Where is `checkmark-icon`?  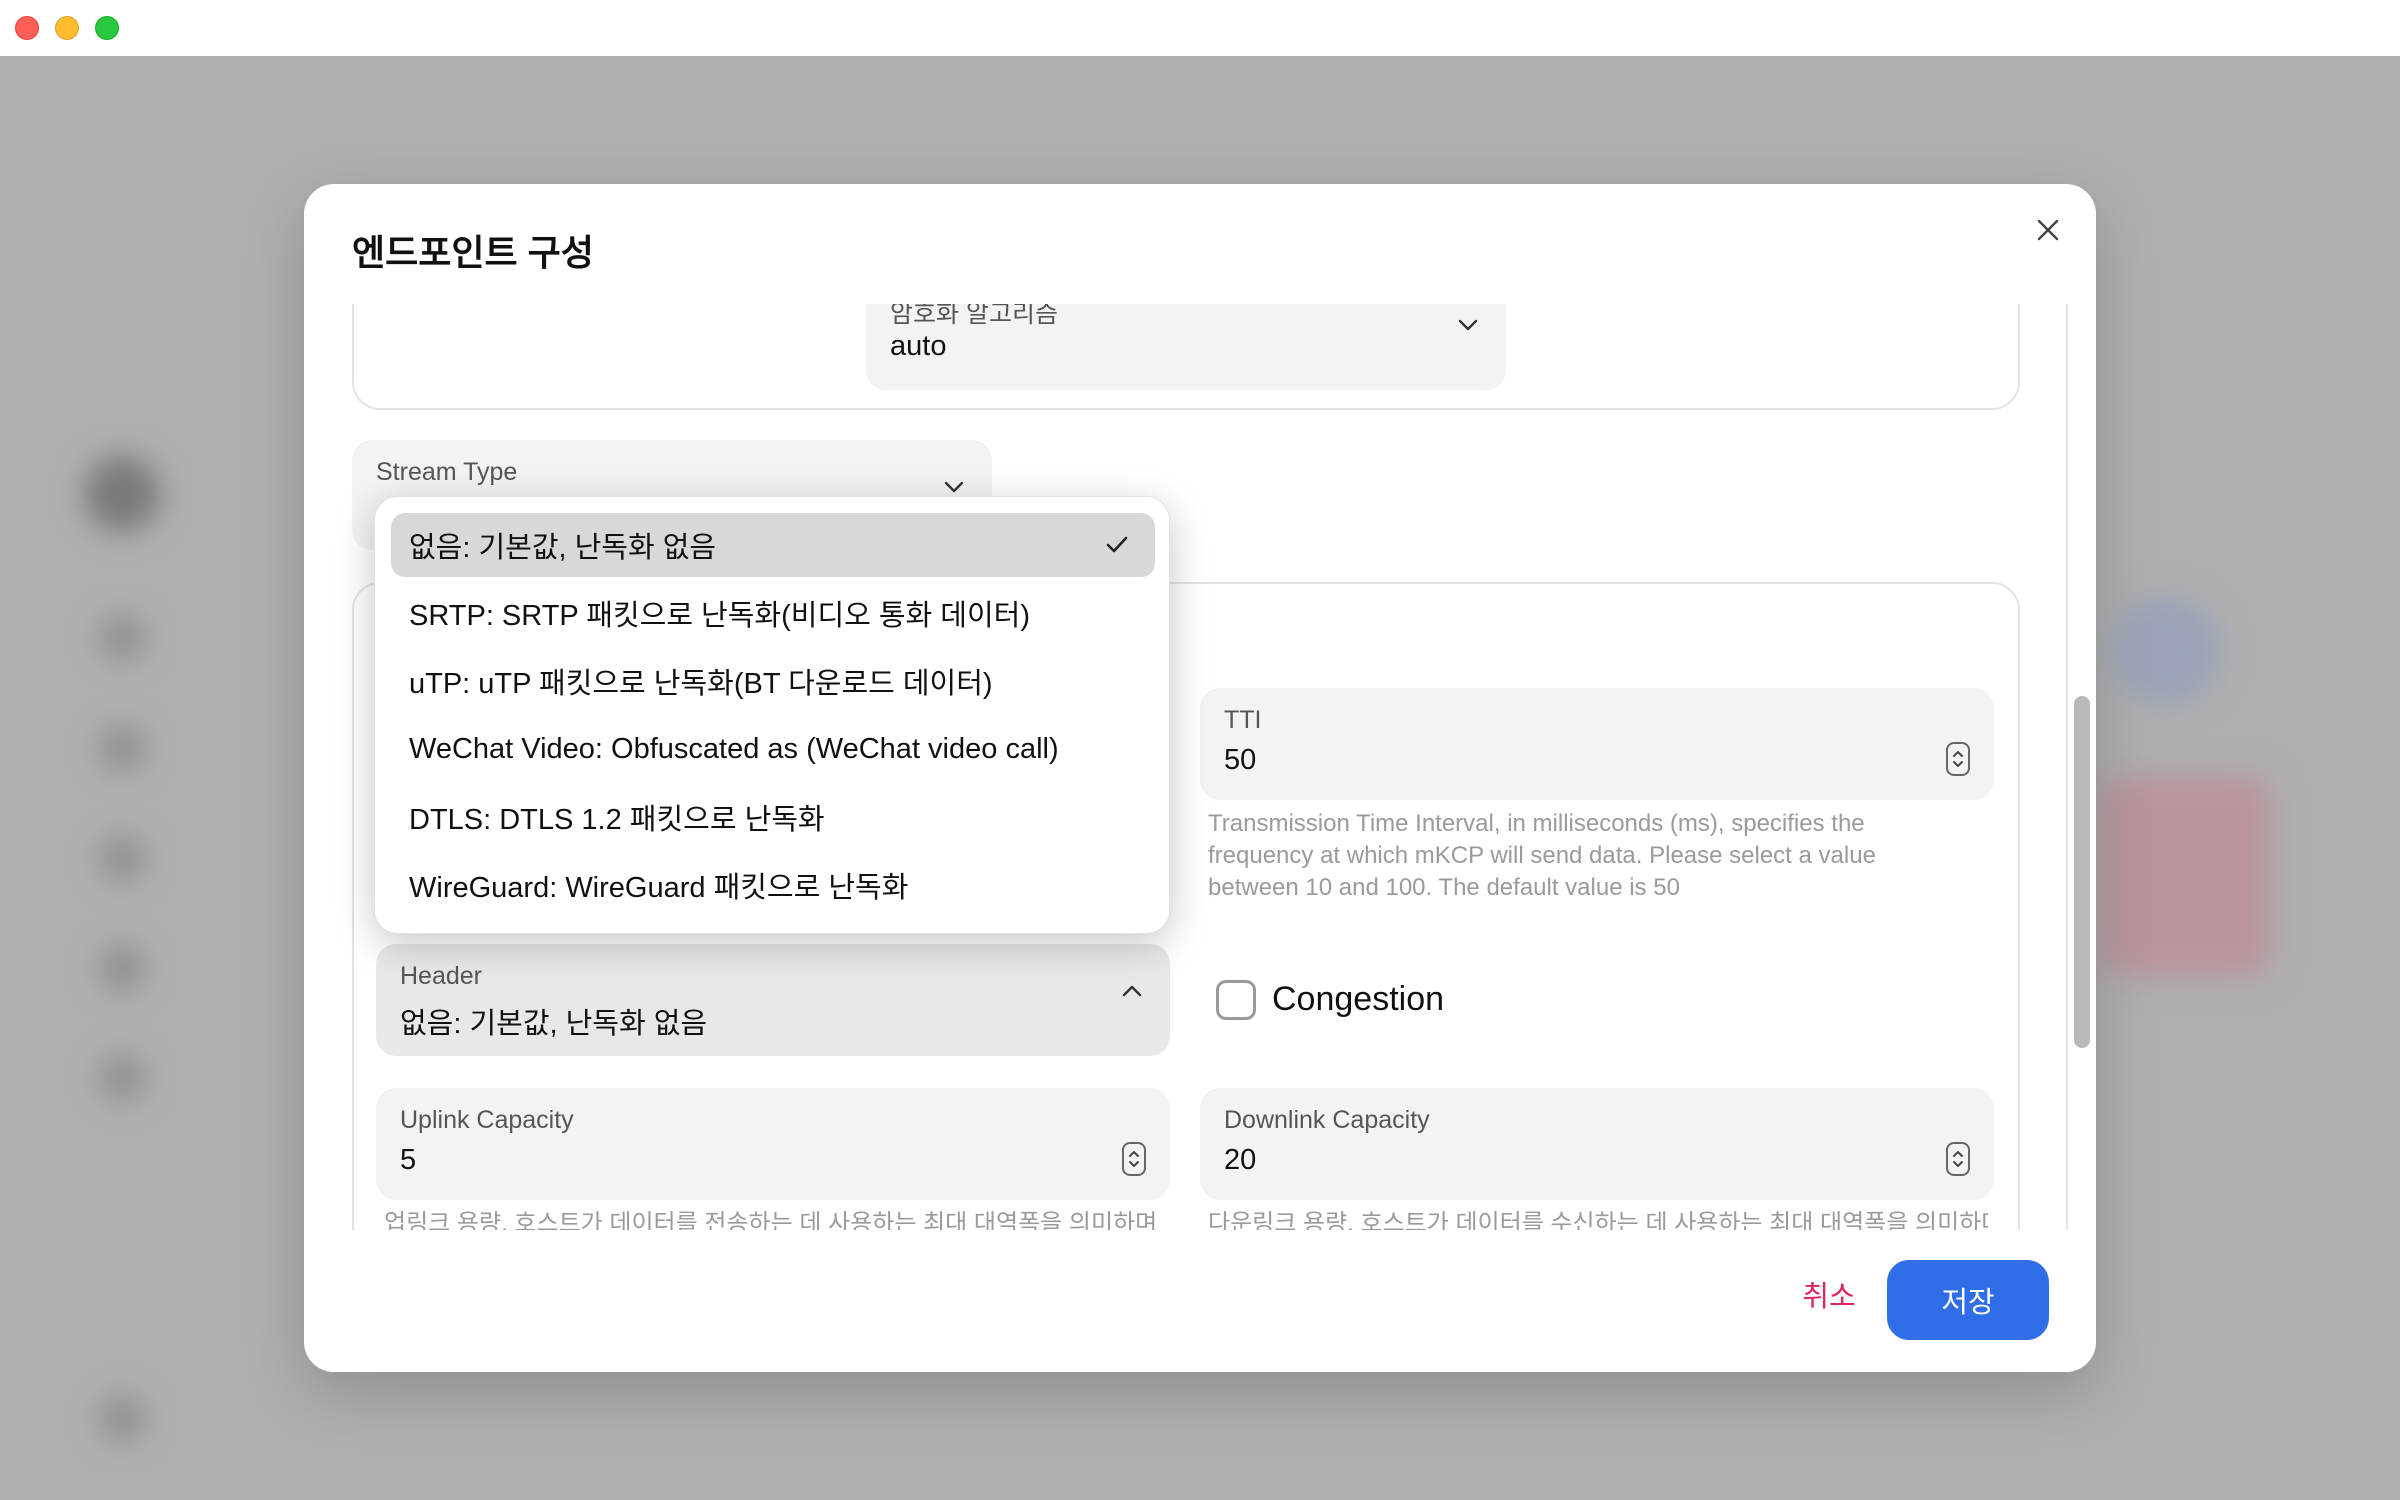
checkmark-icon is located at coordinates (1117, 544).